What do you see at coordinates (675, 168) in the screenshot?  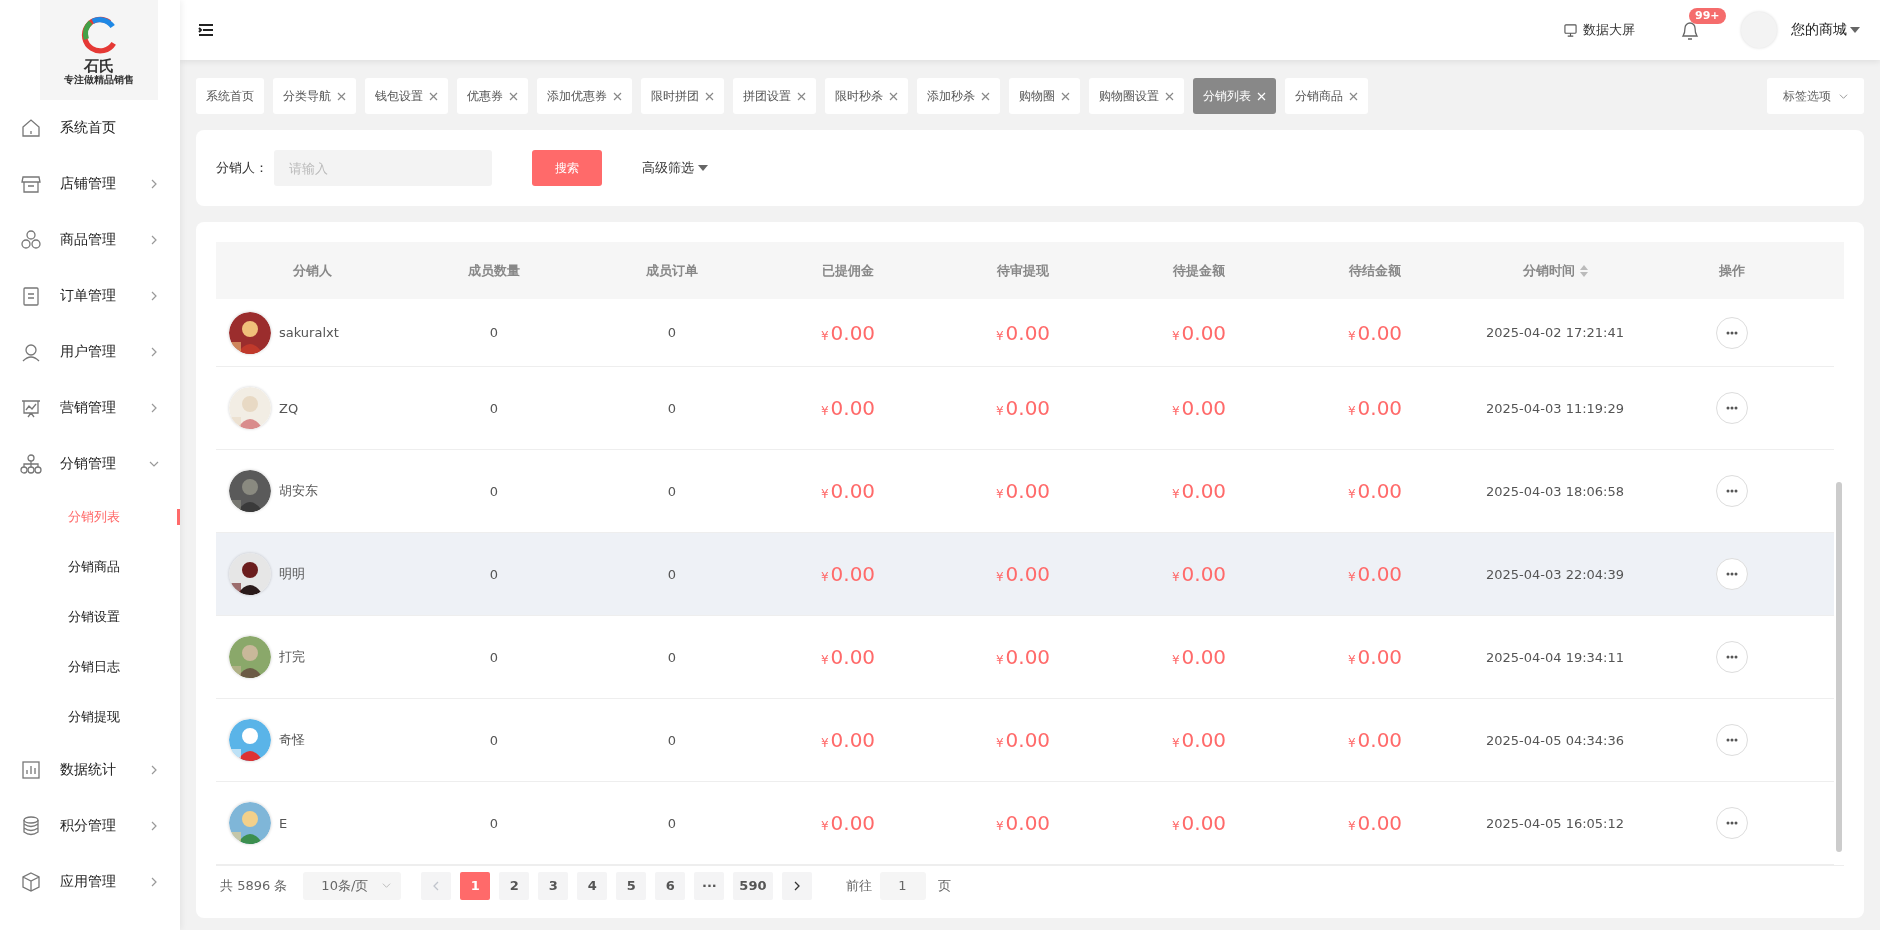 I see `advanced-filter-toggle: 高级筛选` at bounding box center [675, 168].